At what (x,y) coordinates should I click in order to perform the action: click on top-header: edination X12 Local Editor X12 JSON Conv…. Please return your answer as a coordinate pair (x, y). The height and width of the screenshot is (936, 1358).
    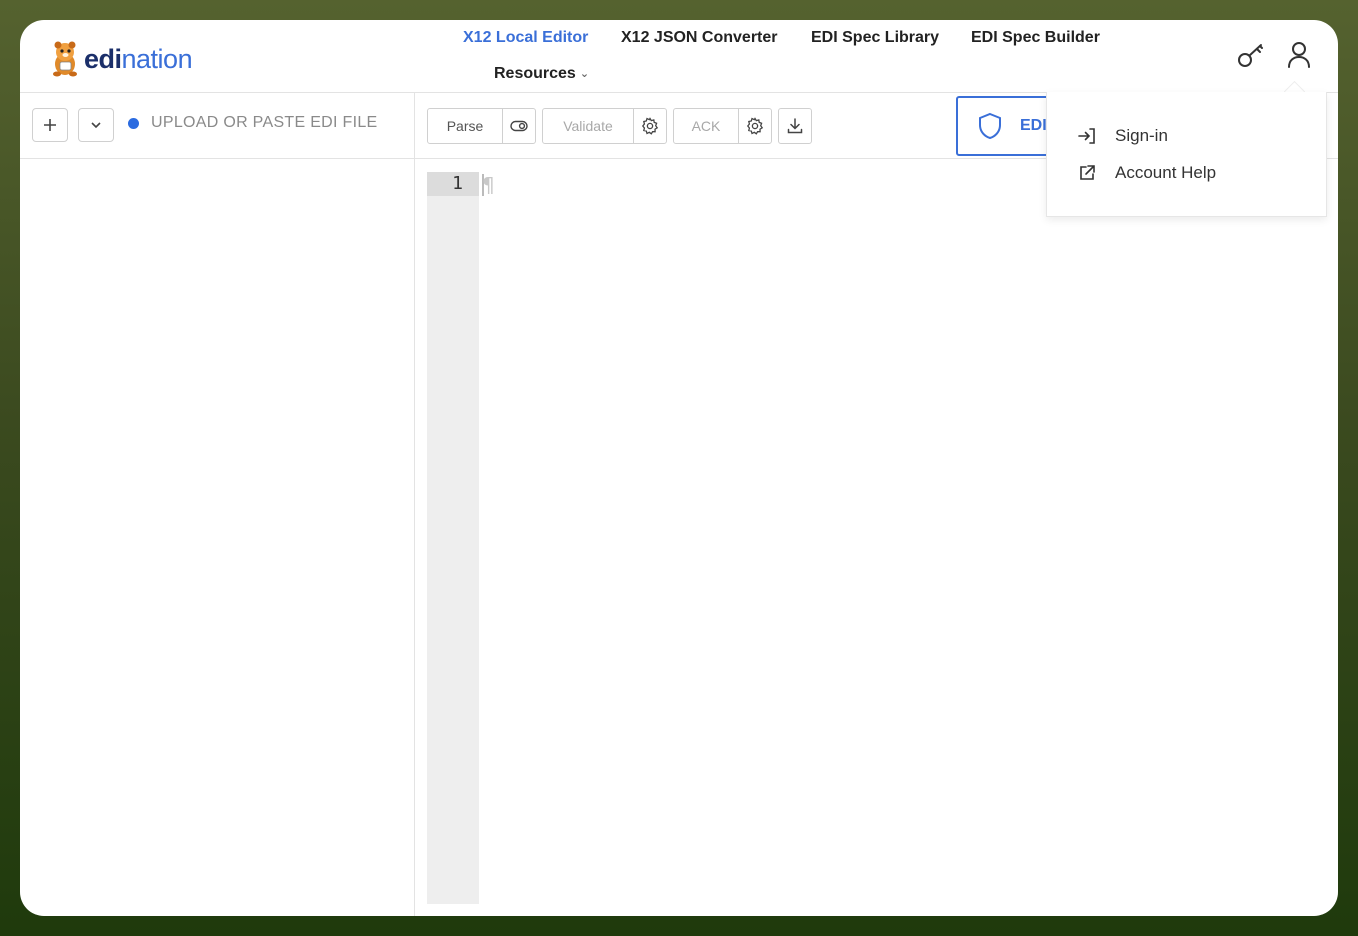
    Looking at the image, I should click on (679, 56).